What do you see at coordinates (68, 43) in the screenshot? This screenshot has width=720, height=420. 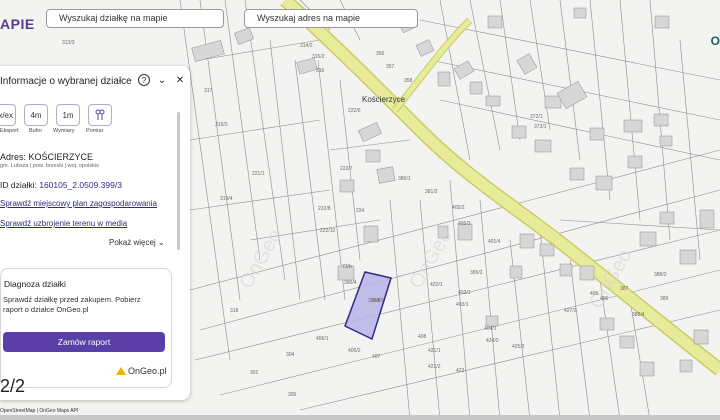 I see `parcel-number-label: 313/3` at bounding box center [68, 43].